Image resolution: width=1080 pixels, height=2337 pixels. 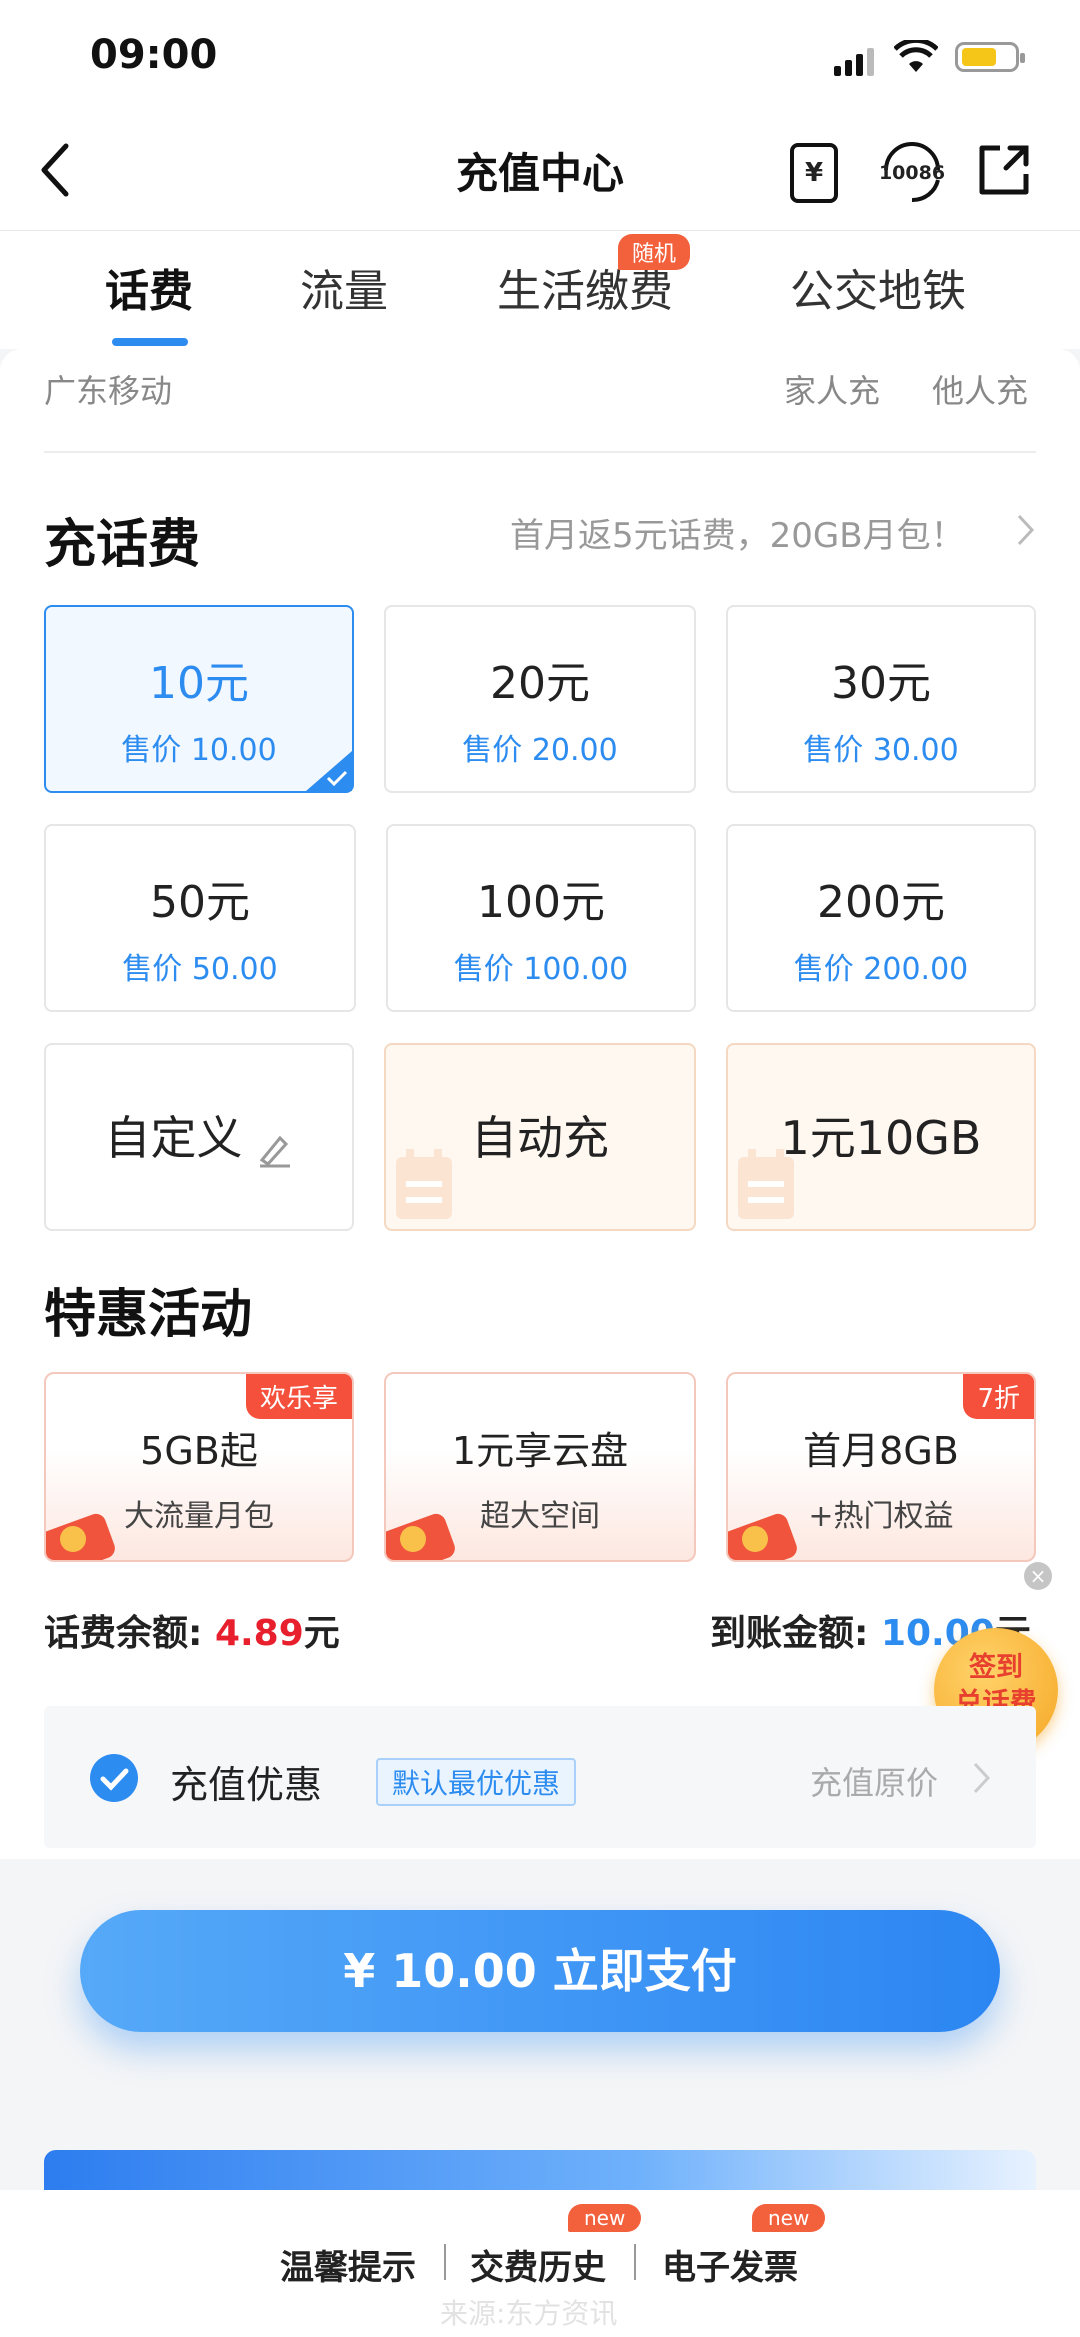 What do you see at coordinates (916, 57) in the screenshot?
I see `wifi-icon` at bounding box center [916, 57].